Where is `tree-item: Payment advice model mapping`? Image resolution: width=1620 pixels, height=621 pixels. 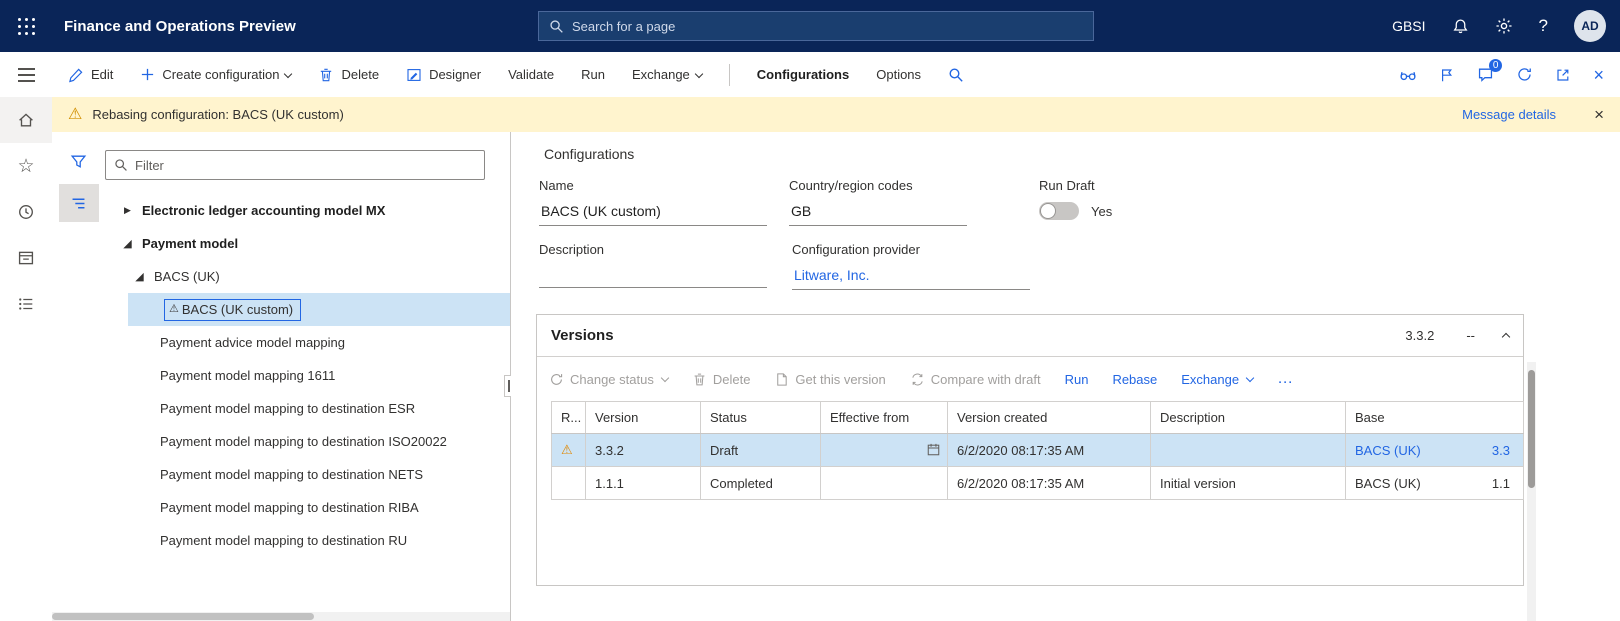
tree-item: Payment advice model mapping is located at coordinates (307, 342).